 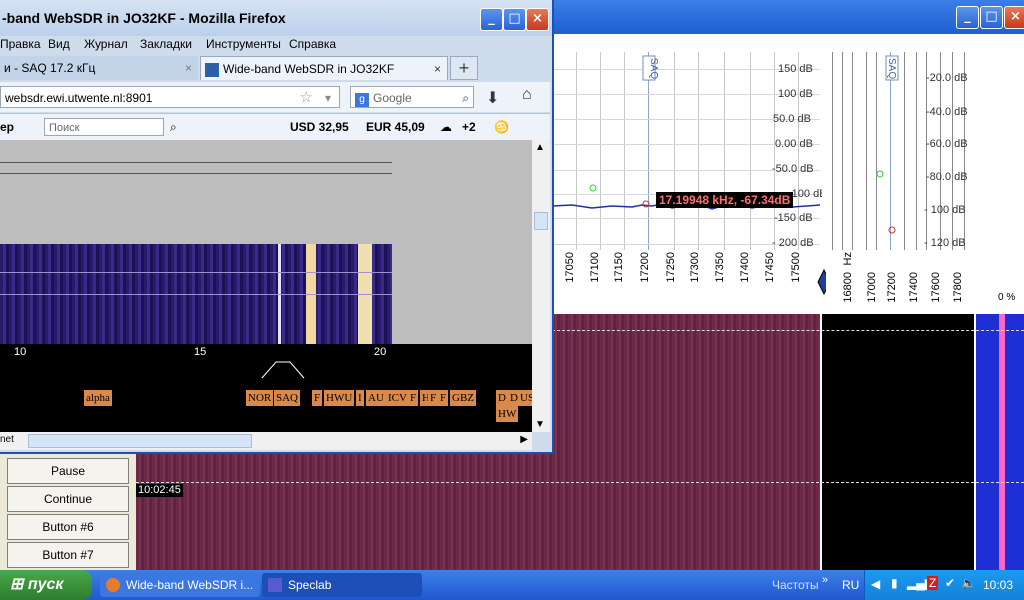 I want to click on speclab-button-panel: Pause Continue Button #6 Button #7, so click(x=68, y=511).